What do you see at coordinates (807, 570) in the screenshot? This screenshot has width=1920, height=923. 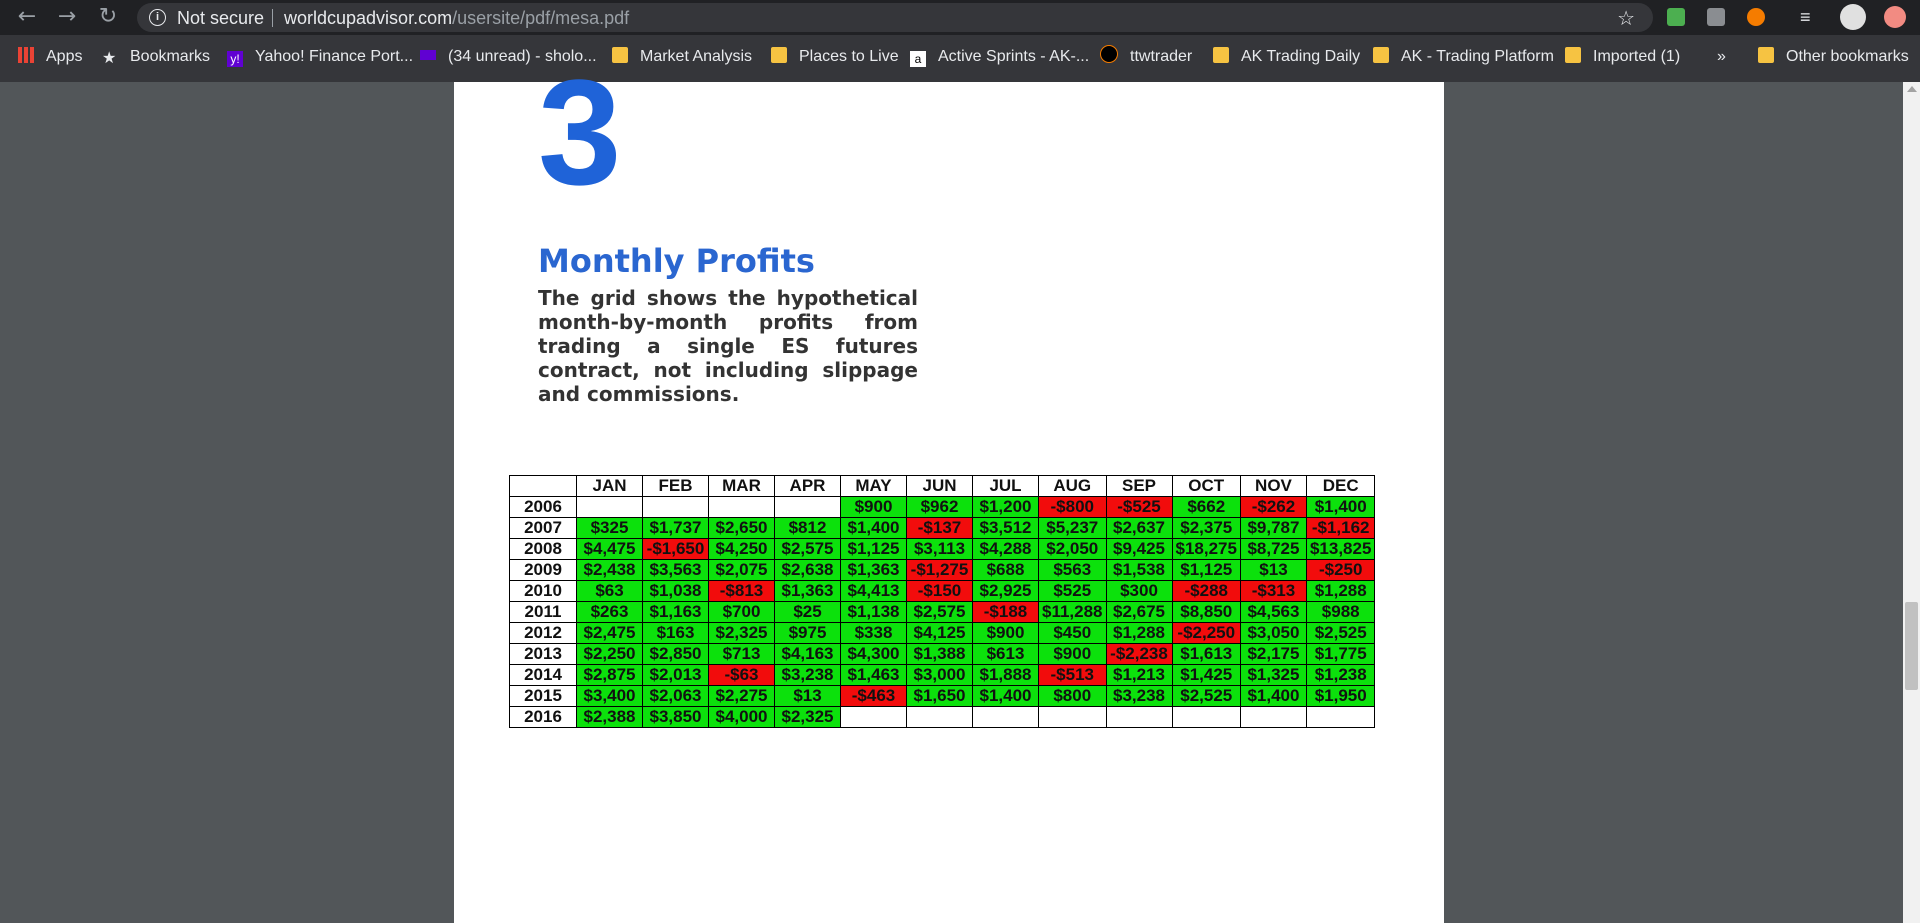 I see `profit-cell: $2,638` at bounding box center [807, 570].